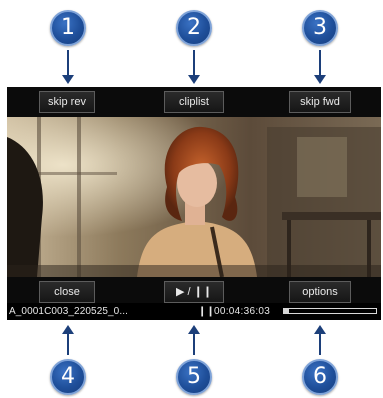 The height and width of the screenshot is (398, 383). Describe the element at coordinates (68, 28) in the screenshot. I see `callout-1-marker: 1` at that location.